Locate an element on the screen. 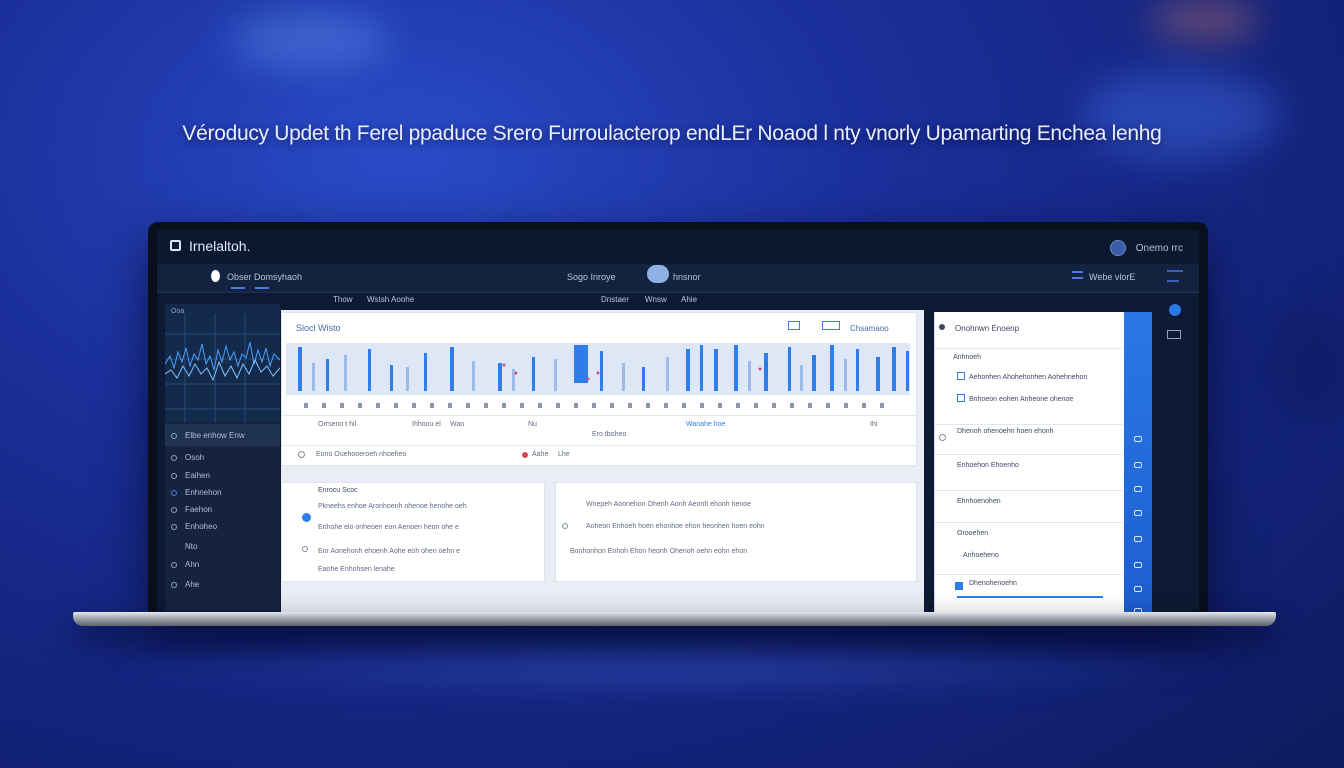  app-title: Irnelaltoh. is located at coordinates (220, 246).